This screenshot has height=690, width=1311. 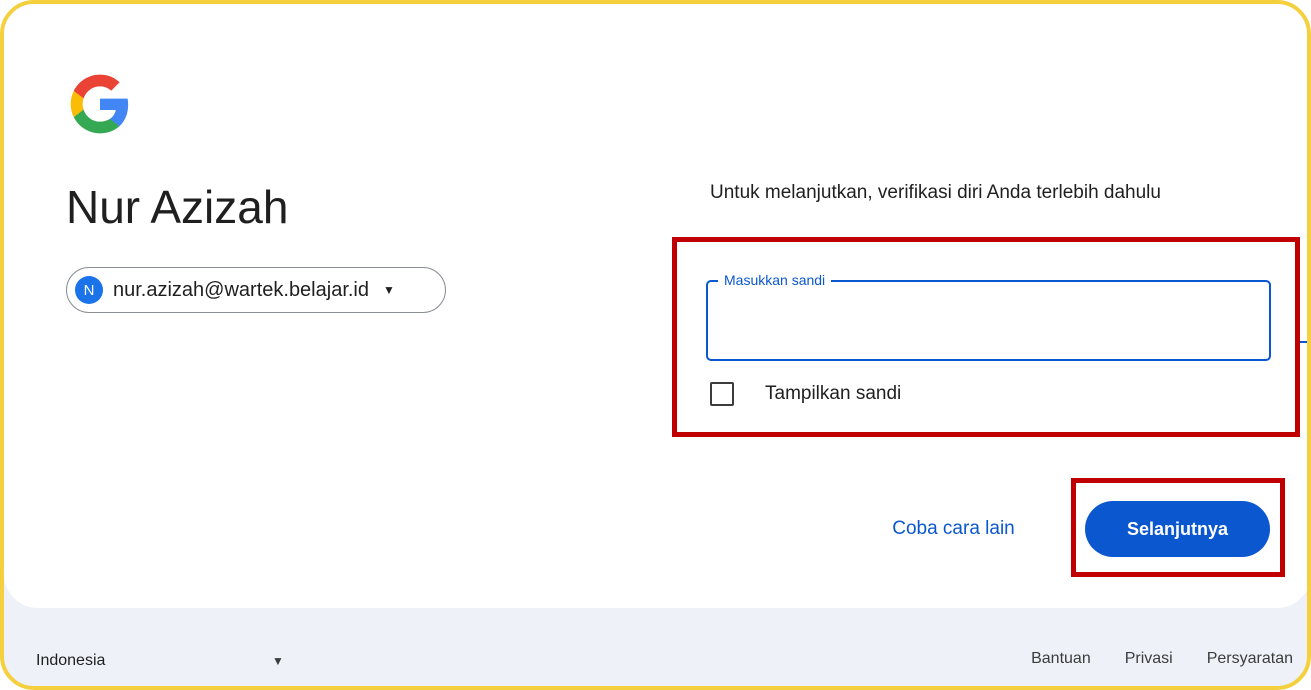 What do you see at coordinates (99, 104) in the screenshot?
I see `google-g-logo-icon` at bounding box center [99, 104].